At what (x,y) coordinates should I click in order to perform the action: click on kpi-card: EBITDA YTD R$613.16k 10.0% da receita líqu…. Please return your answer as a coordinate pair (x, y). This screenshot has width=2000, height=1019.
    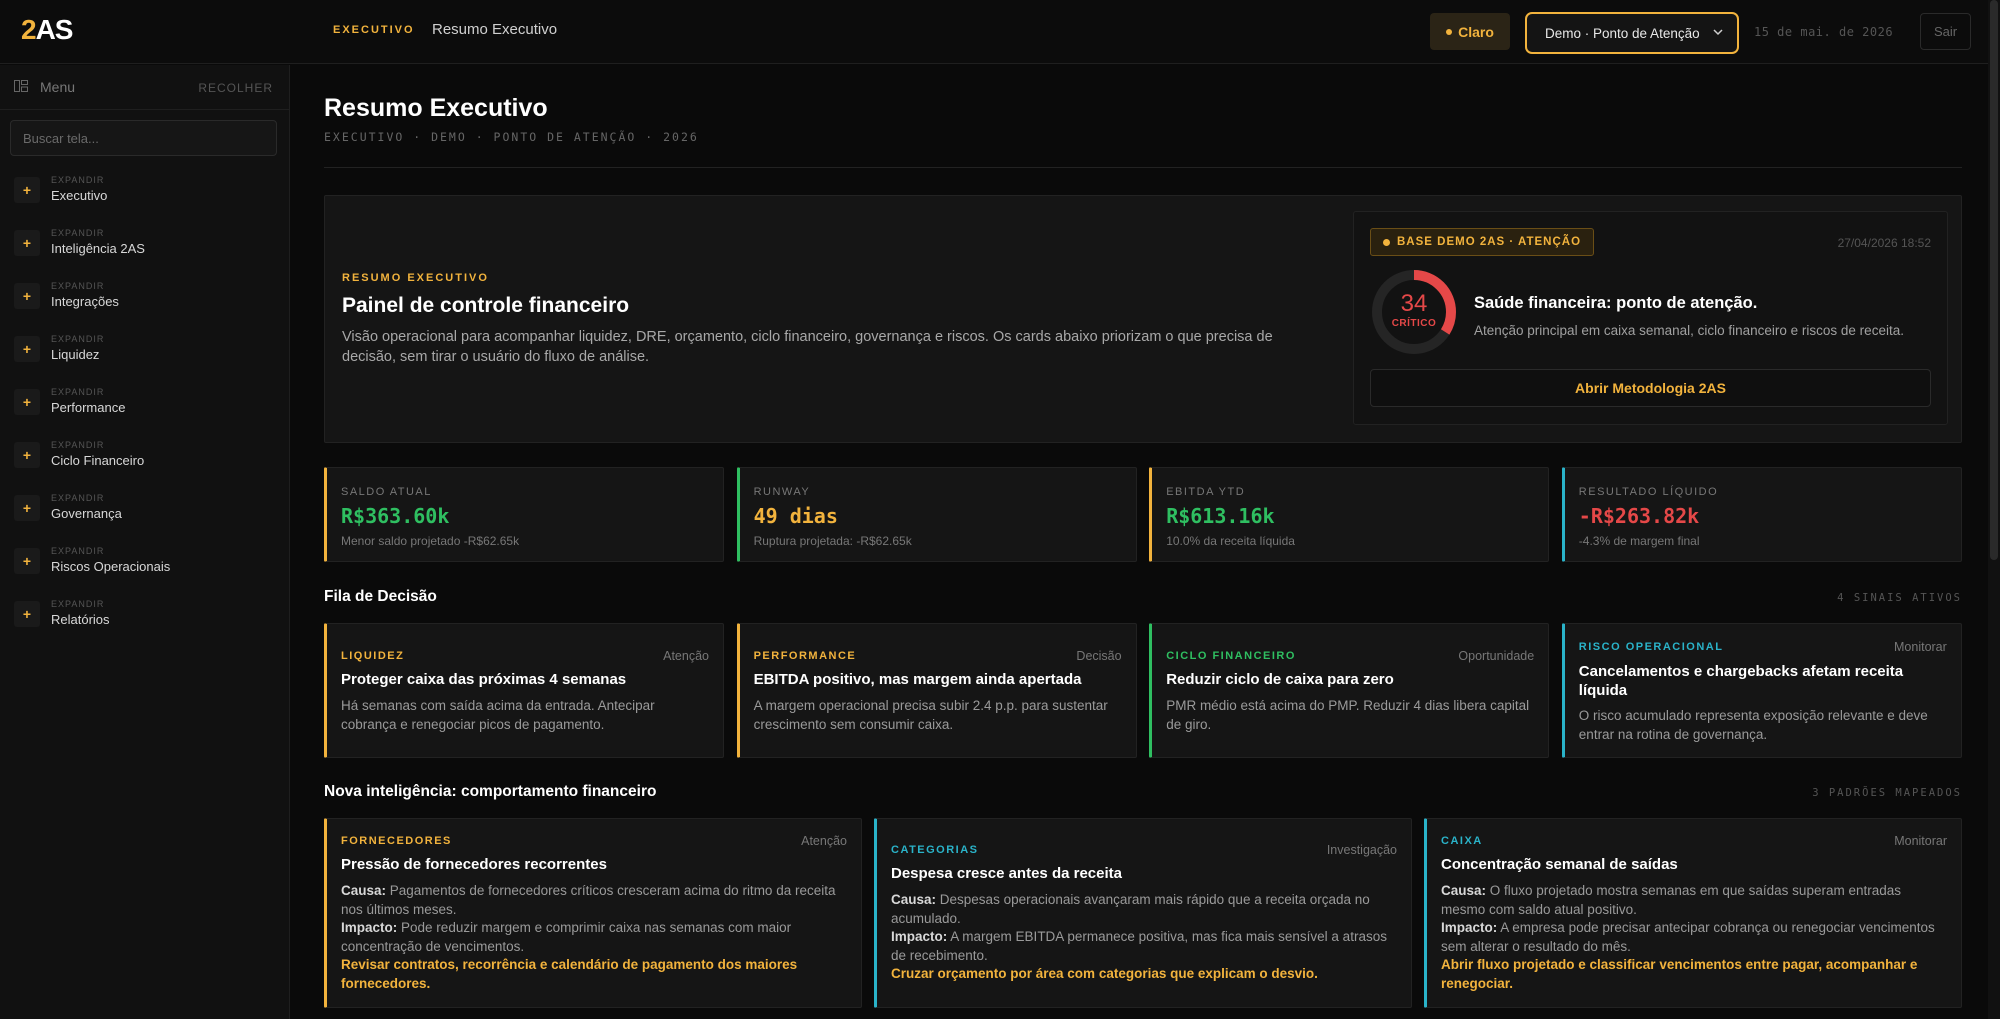
    Looking at the image, I should click on (1349, 514).